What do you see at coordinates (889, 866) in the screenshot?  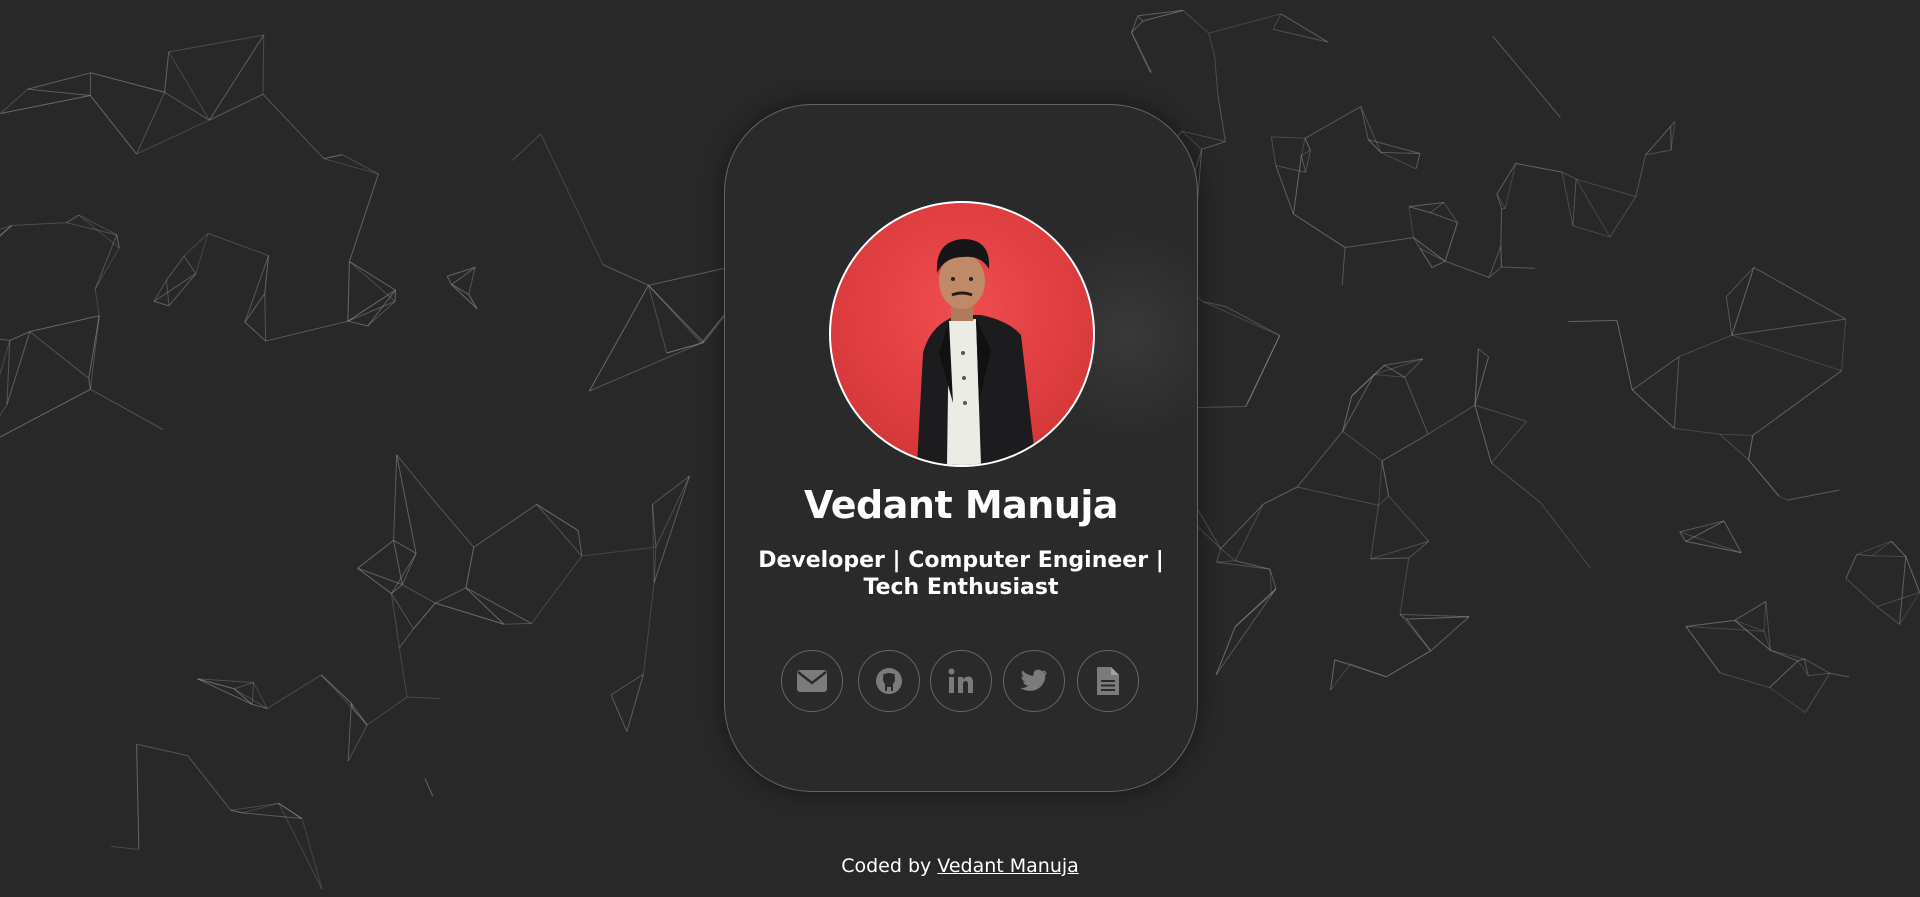 I see `footer-prefix: Coded by` at bounding box center [889, 866].